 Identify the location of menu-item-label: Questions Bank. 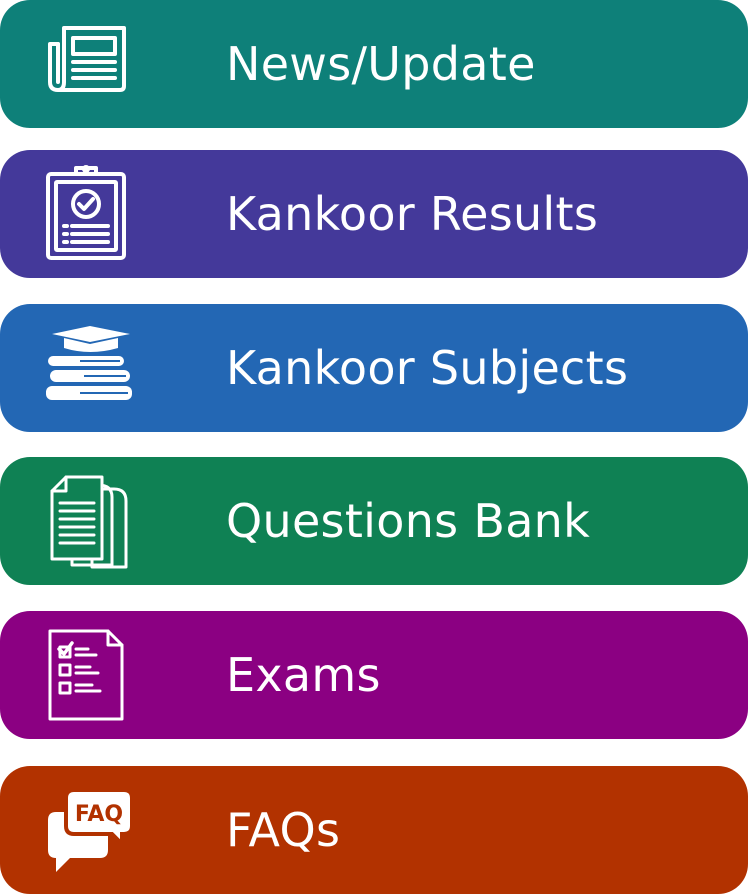
(408, 521).